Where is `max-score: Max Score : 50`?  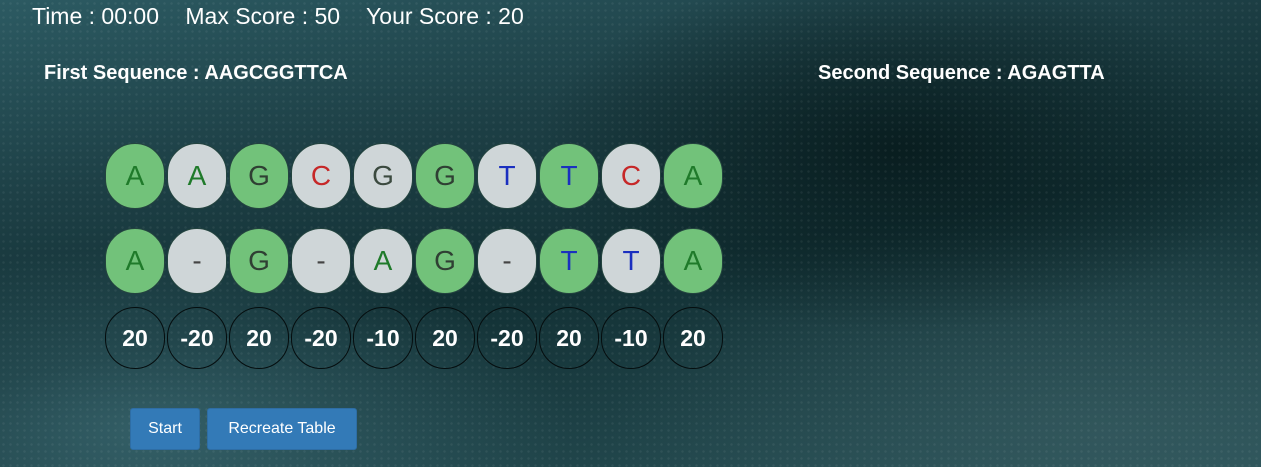
max-score: Max Score : 50 is located at coordinates (263, 16).